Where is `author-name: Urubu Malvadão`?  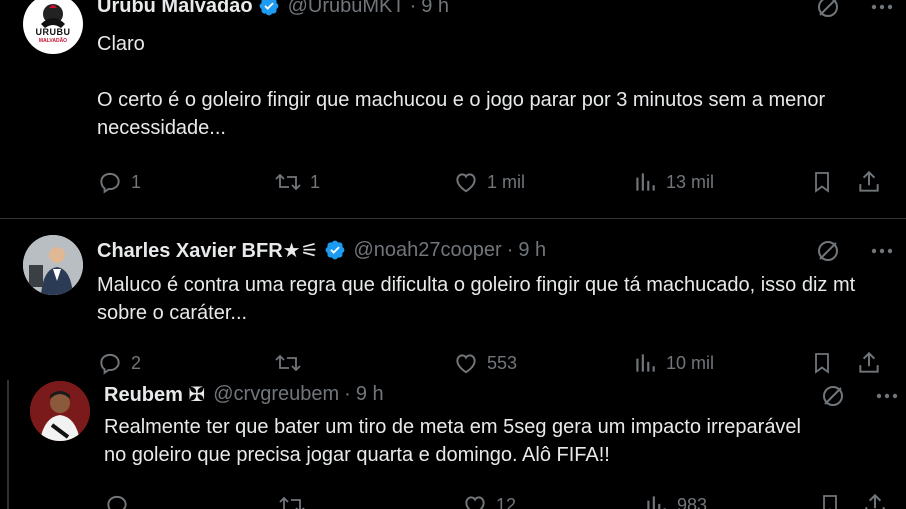 author-name: Urubu Malvadão is located at coordinates (175, 9).